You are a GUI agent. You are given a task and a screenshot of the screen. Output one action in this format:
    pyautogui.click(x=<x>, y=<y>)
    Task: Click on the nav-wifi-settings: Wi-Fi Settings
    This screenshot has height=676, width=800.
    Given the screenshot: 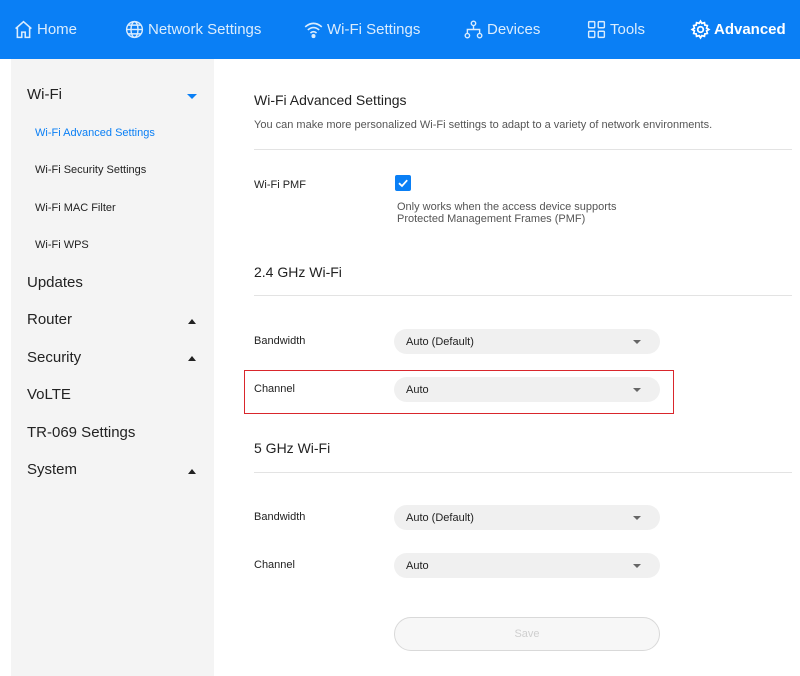 What is the action you would take?
    pyautogui.click(x=361, y=29)
    